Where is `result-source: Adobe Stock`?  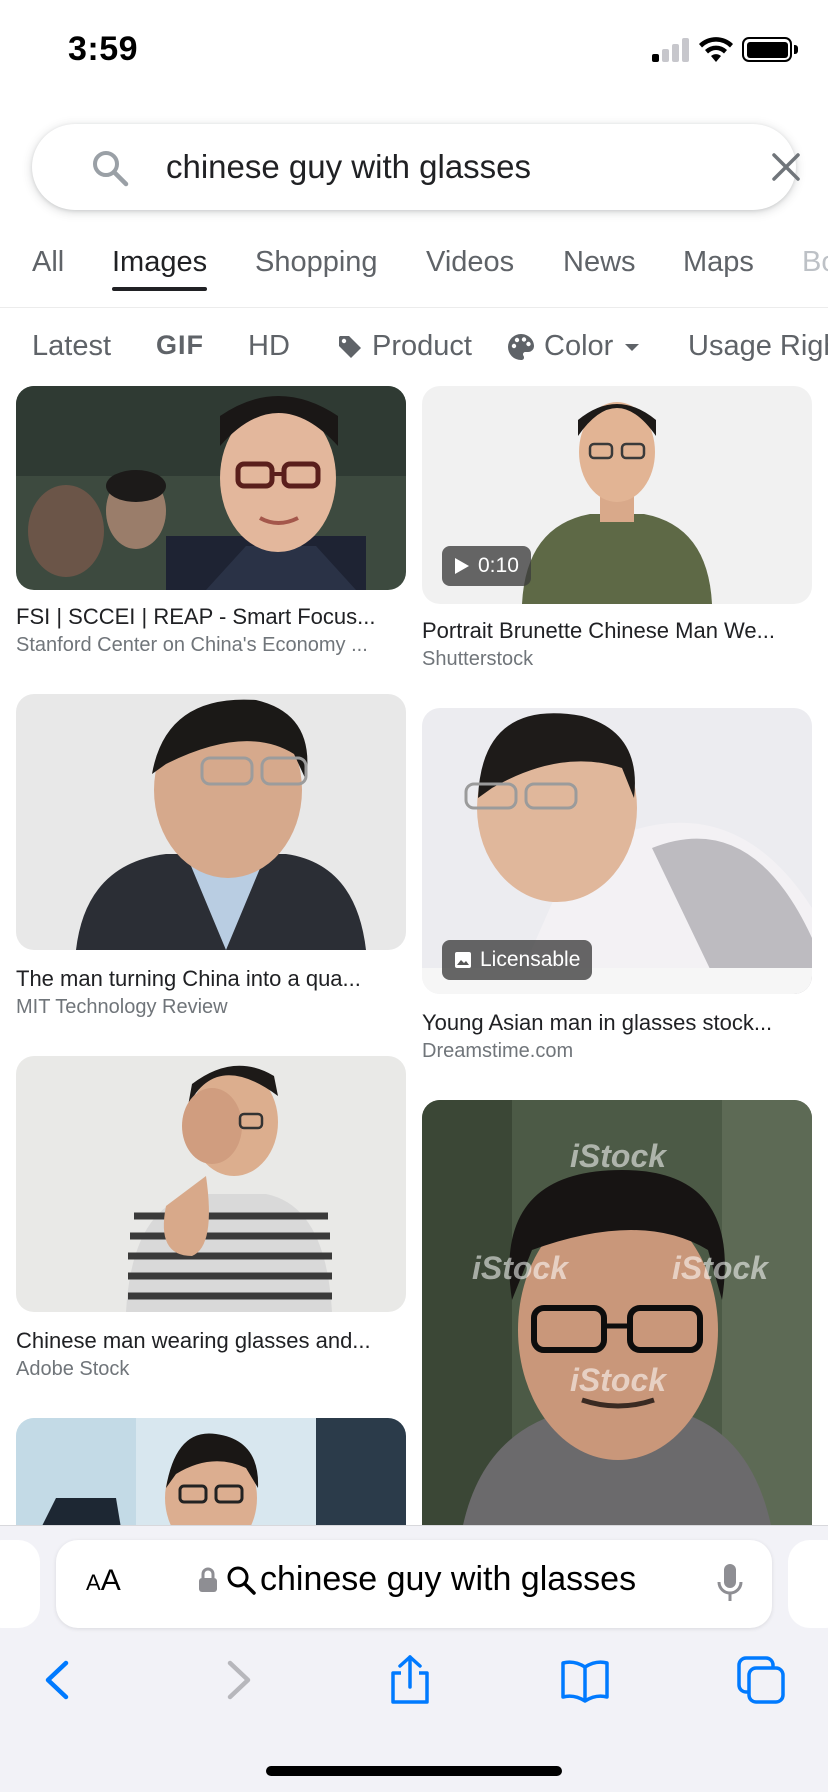 result-source: Adobe Stock is located at coordinates (73, 1369).